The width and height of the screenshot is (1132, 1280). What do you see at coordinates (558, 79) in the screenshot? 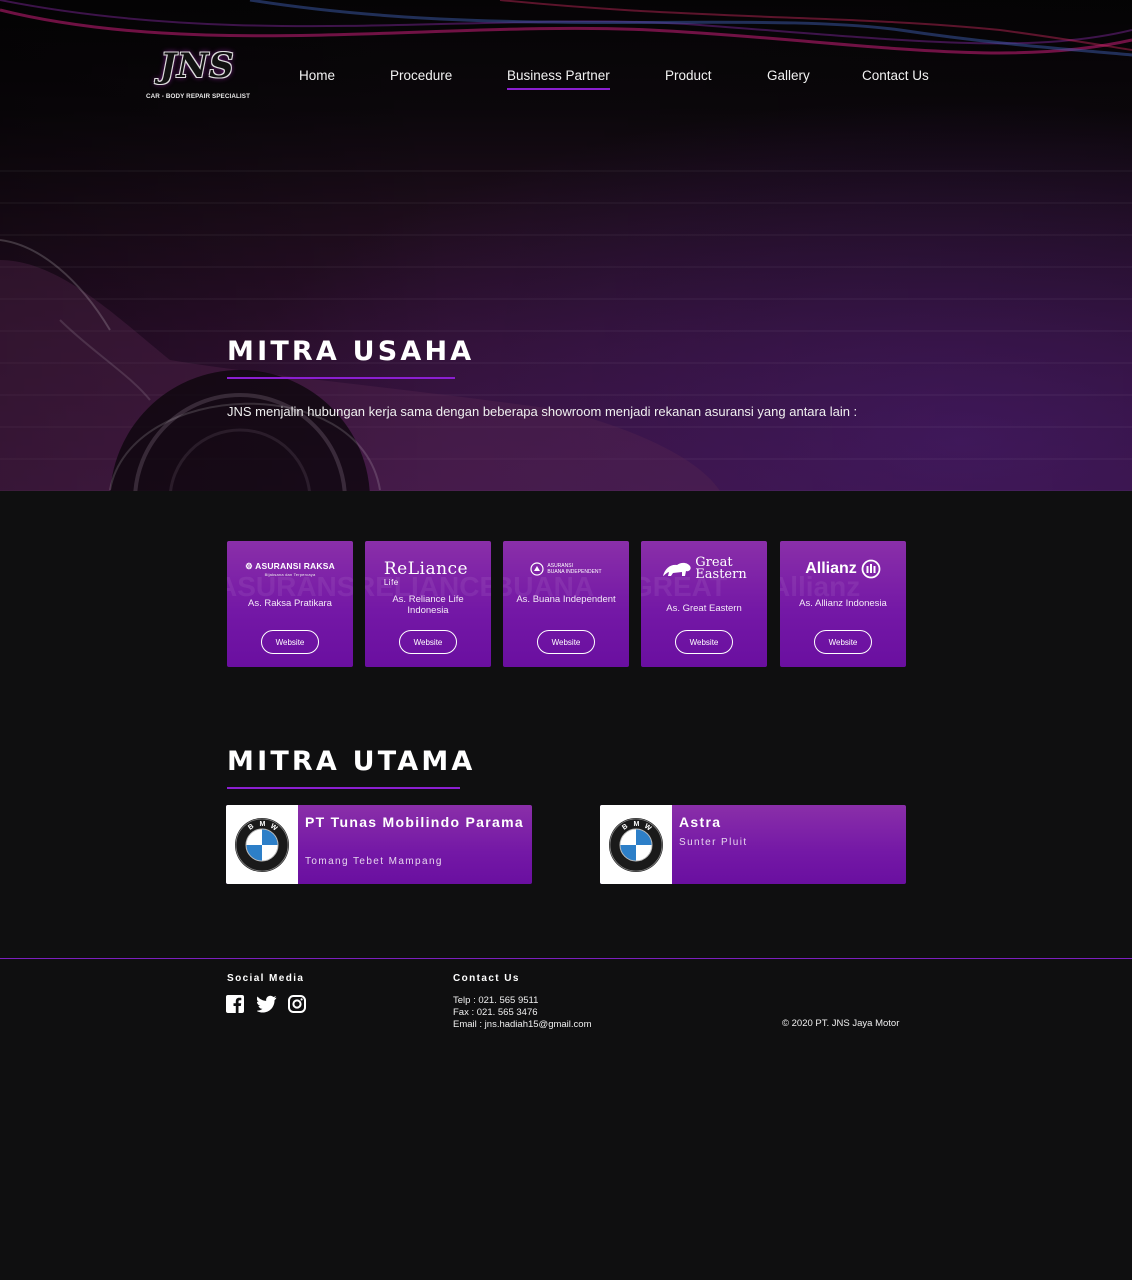
I see `nav-business-partner: Business Partner` at bounding box center [558, 79].